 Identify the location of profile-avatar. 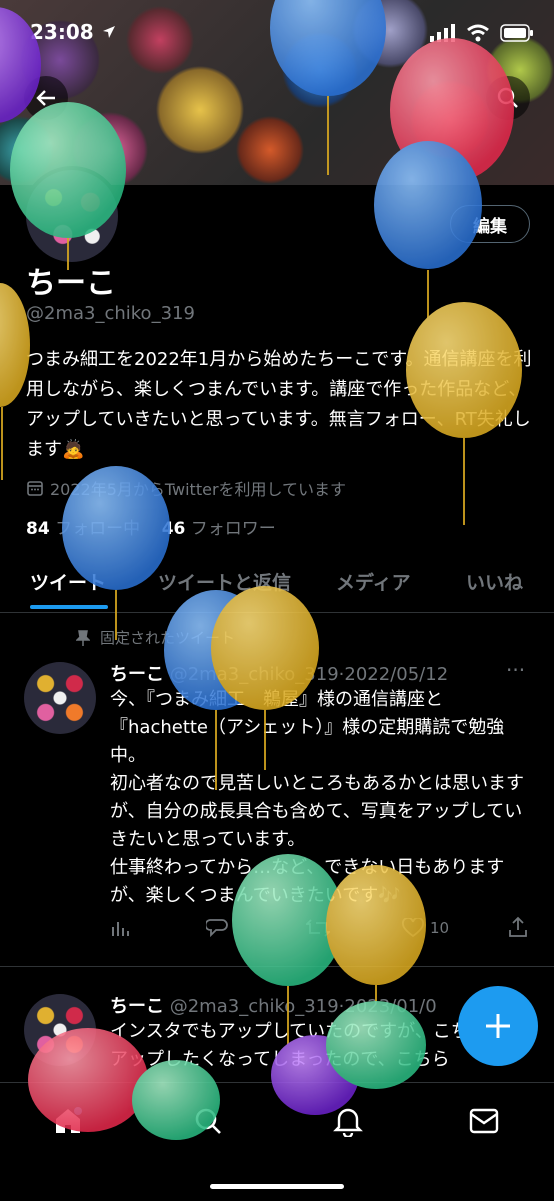
(72, 216).